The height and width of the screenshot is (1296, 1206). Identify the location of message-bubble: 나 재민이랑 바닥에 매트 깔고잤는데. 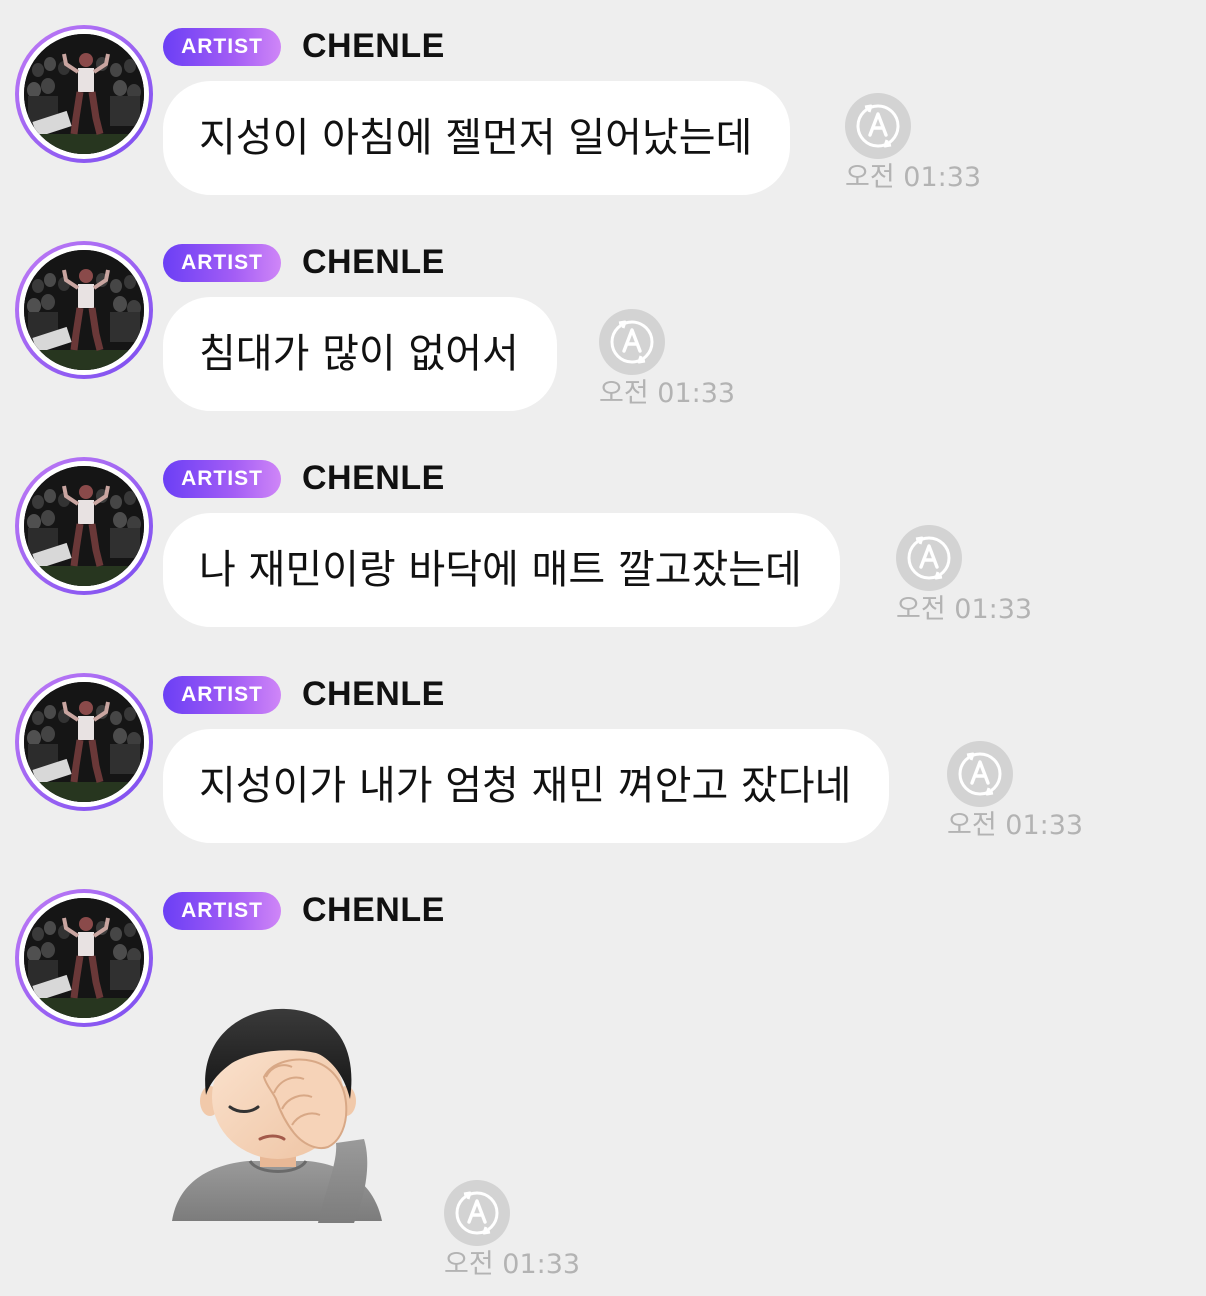
(501, 570).